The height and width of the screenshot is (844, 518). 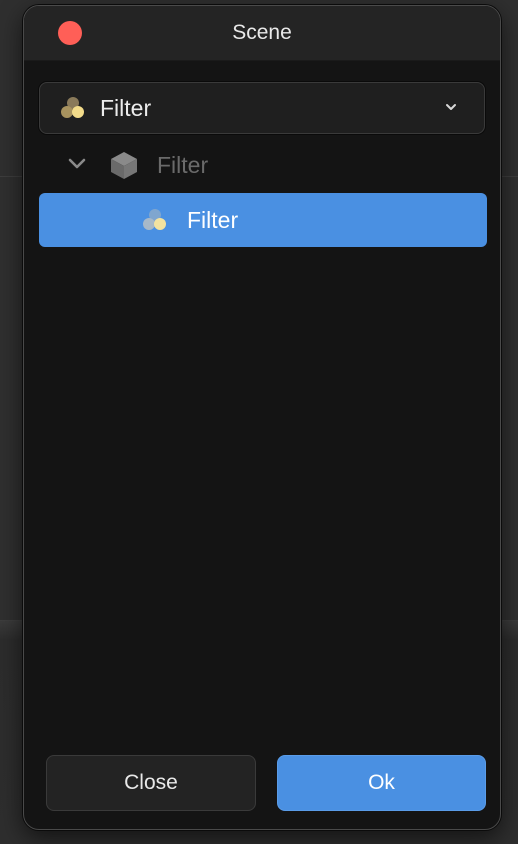 I want to click on tree-item-selected: Filter, so click(x=263, y=220).